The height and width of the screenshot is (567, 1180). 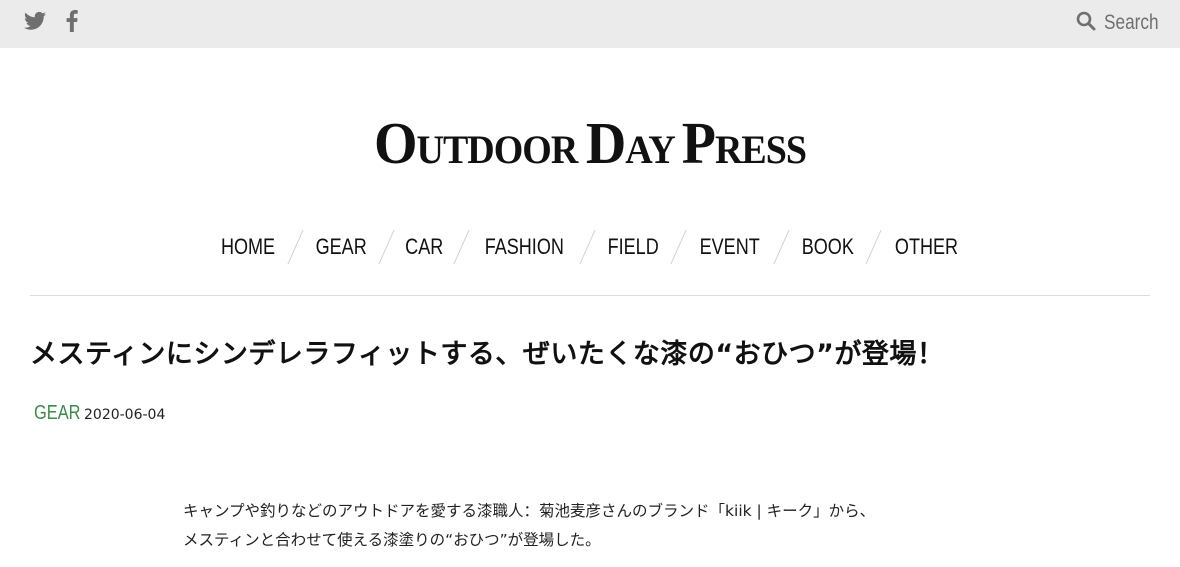 I want to click on nav-item-field: FIELD, so click(x=633, y=247).